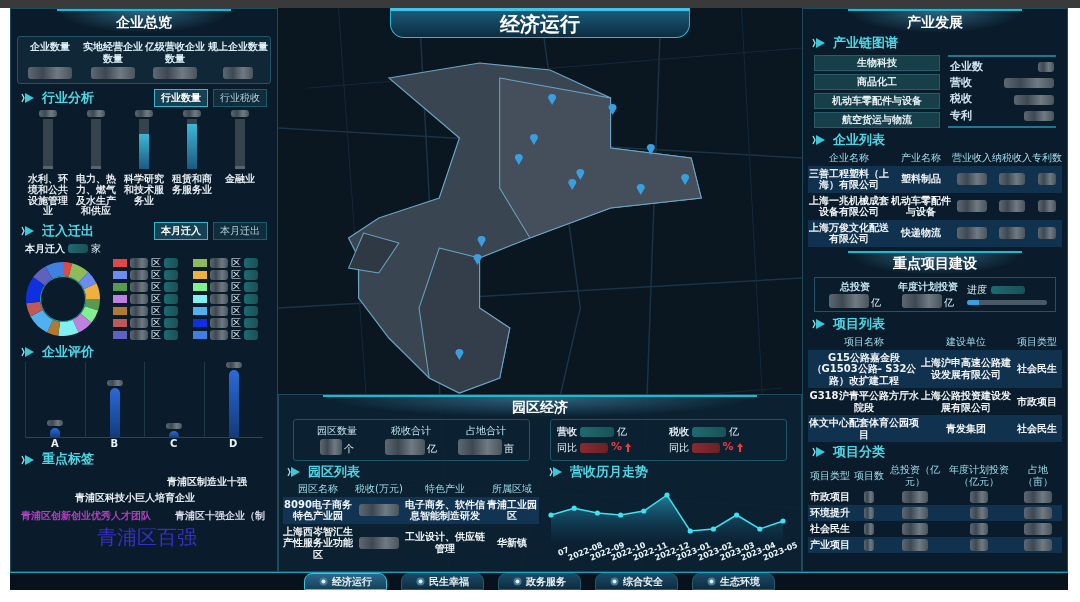  I want to click on category-label: 水利、环境和公共设施管理业, so click(47, 196).